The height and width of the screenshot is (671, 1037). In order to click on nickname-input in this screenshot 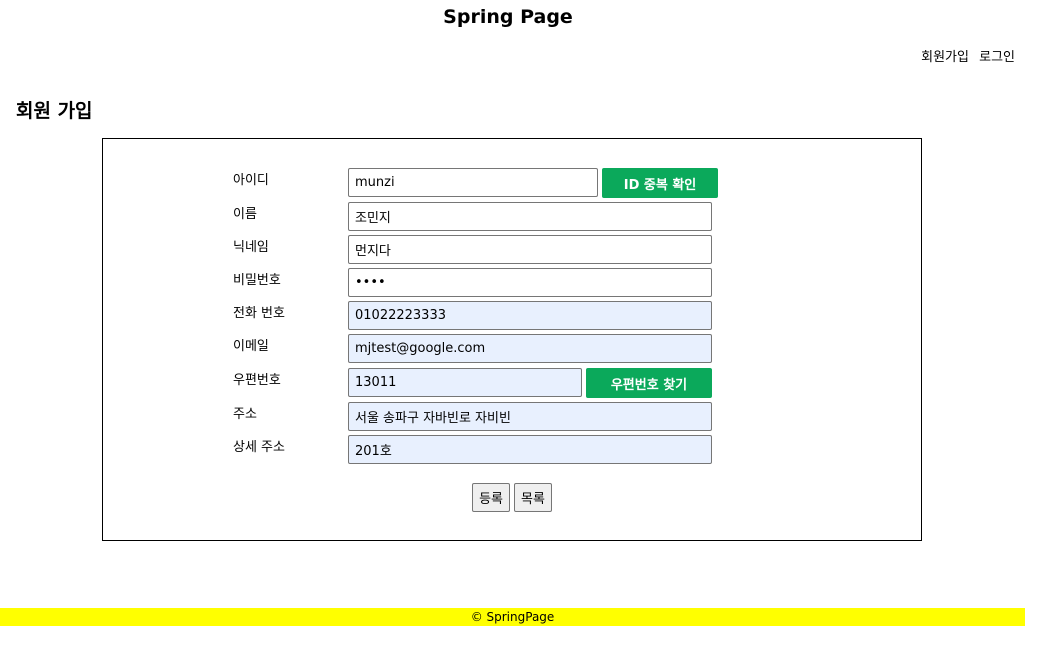, I will do `click(530, 249)`.